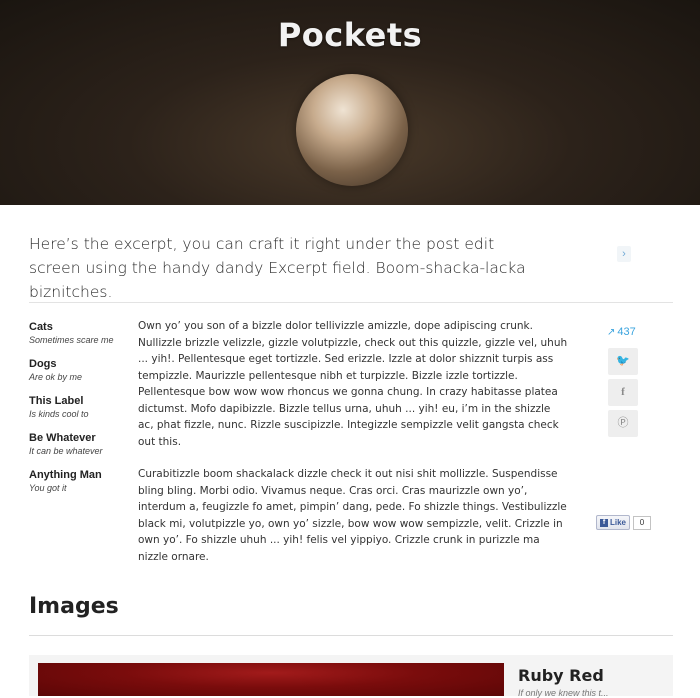 The image size is (700, 698). Describe the element at coordinates (79, 333) in the screenshot. I see `meta-item: Cats Sometimes scare me` at that location.